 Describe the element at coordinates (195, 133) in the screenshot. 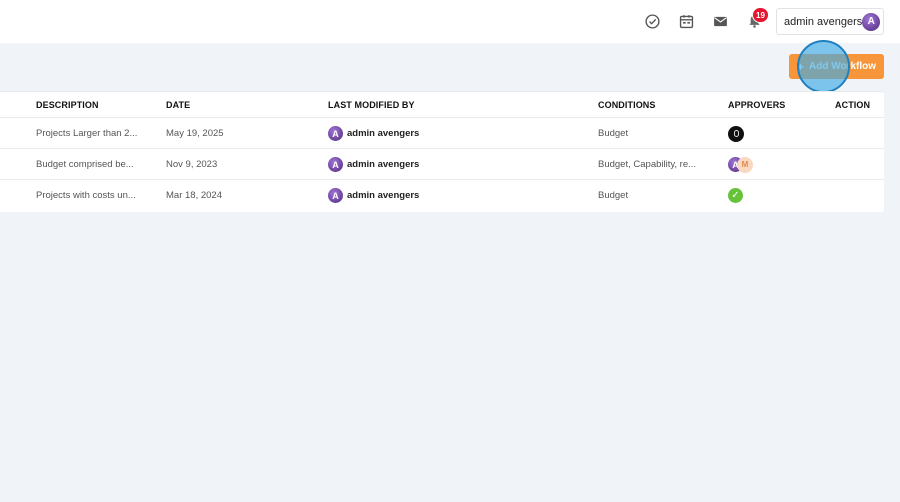

I see `row-date: May 19, 2025` at that location.